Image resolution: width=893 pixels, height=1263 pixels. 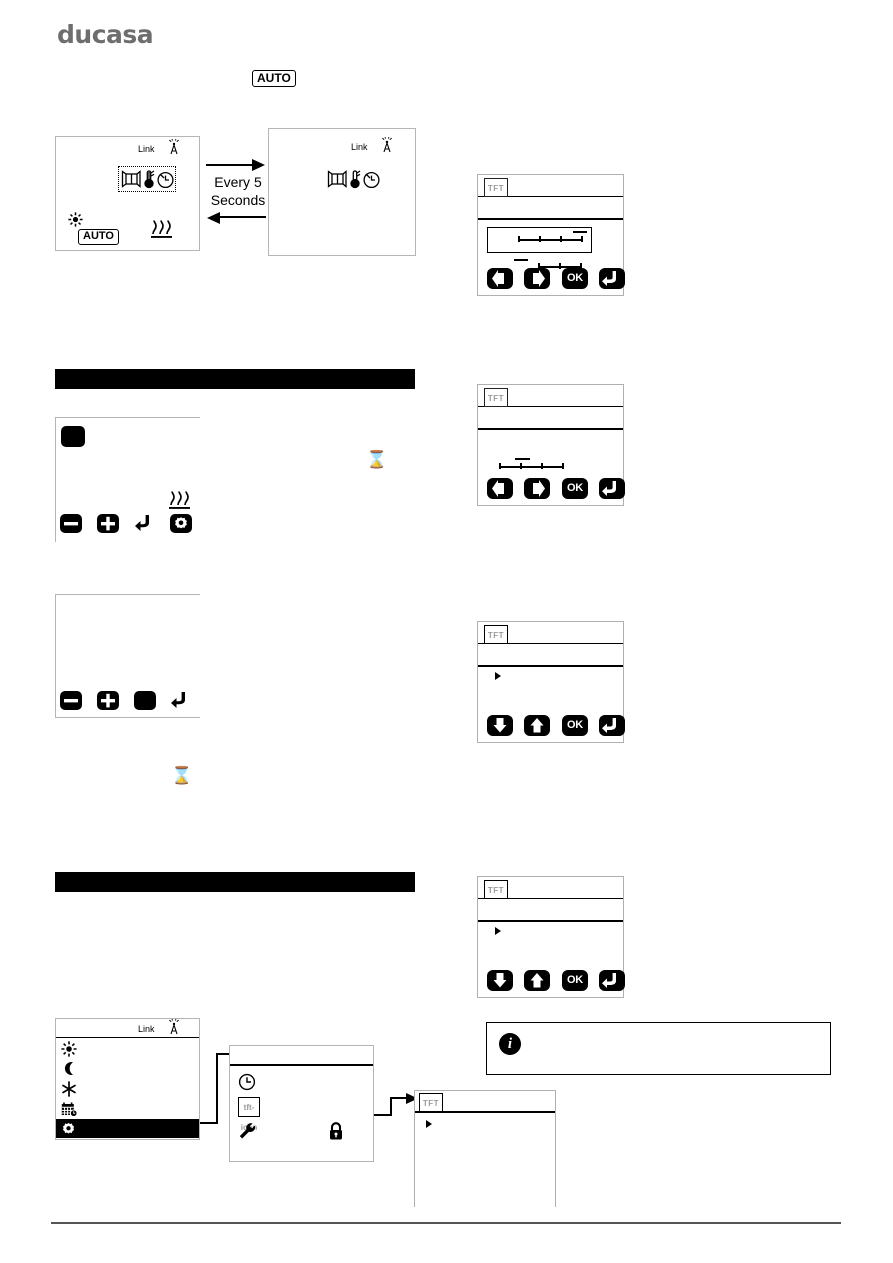 What do you see at coordinates (127, 1108) in the screenshot?
I see `menu-item-program` at bounding box center [127, 1108].